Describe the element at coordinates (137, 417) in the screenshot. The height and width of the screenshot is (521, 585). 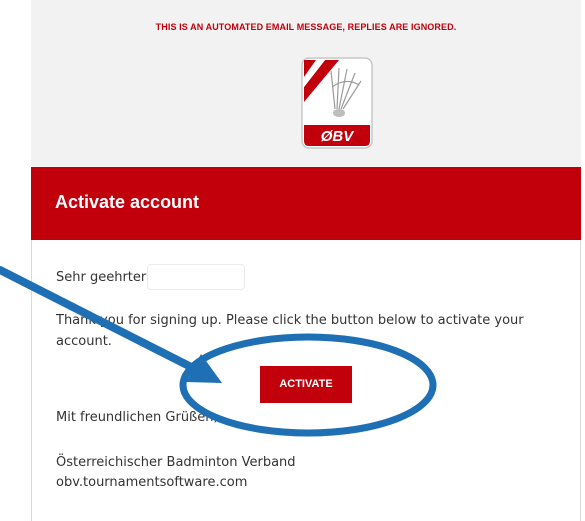
I see `sign-off-text: Mit freundlichen Grüßen,` at that location.